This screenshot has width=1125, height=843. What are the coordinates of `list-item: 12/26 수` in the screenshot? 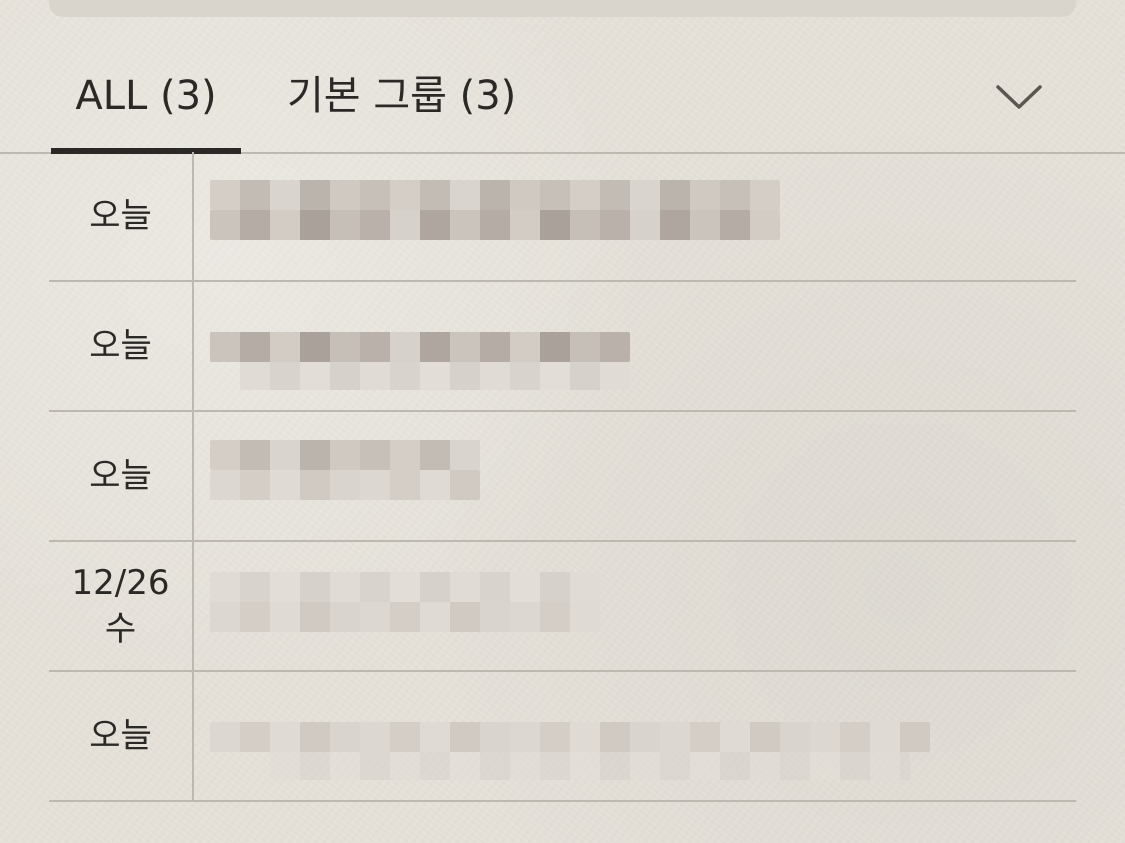 It's located at (562, 607).